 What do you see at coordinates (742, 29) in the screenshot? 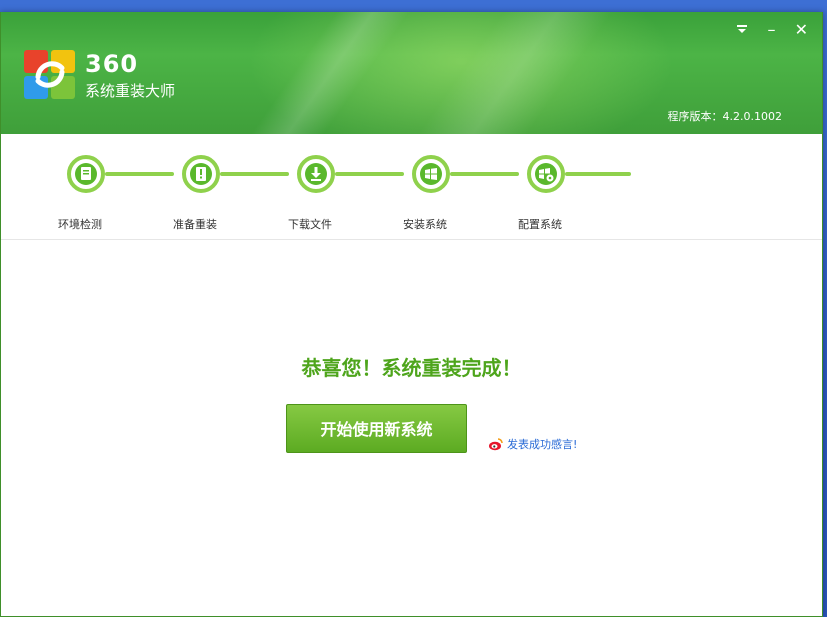
I see `dropdown-menu-icon` at bounding box center [742, 29].